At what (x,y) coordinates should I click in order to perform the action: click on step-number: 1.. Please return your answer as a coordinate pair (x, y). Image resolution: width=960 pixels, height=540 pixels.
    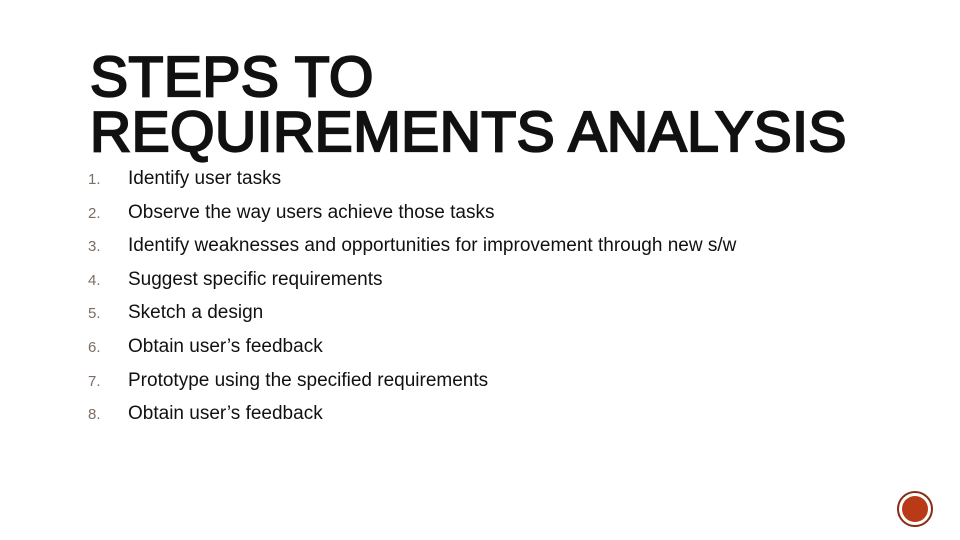
    Looking at the image, I should click on (94, 179).